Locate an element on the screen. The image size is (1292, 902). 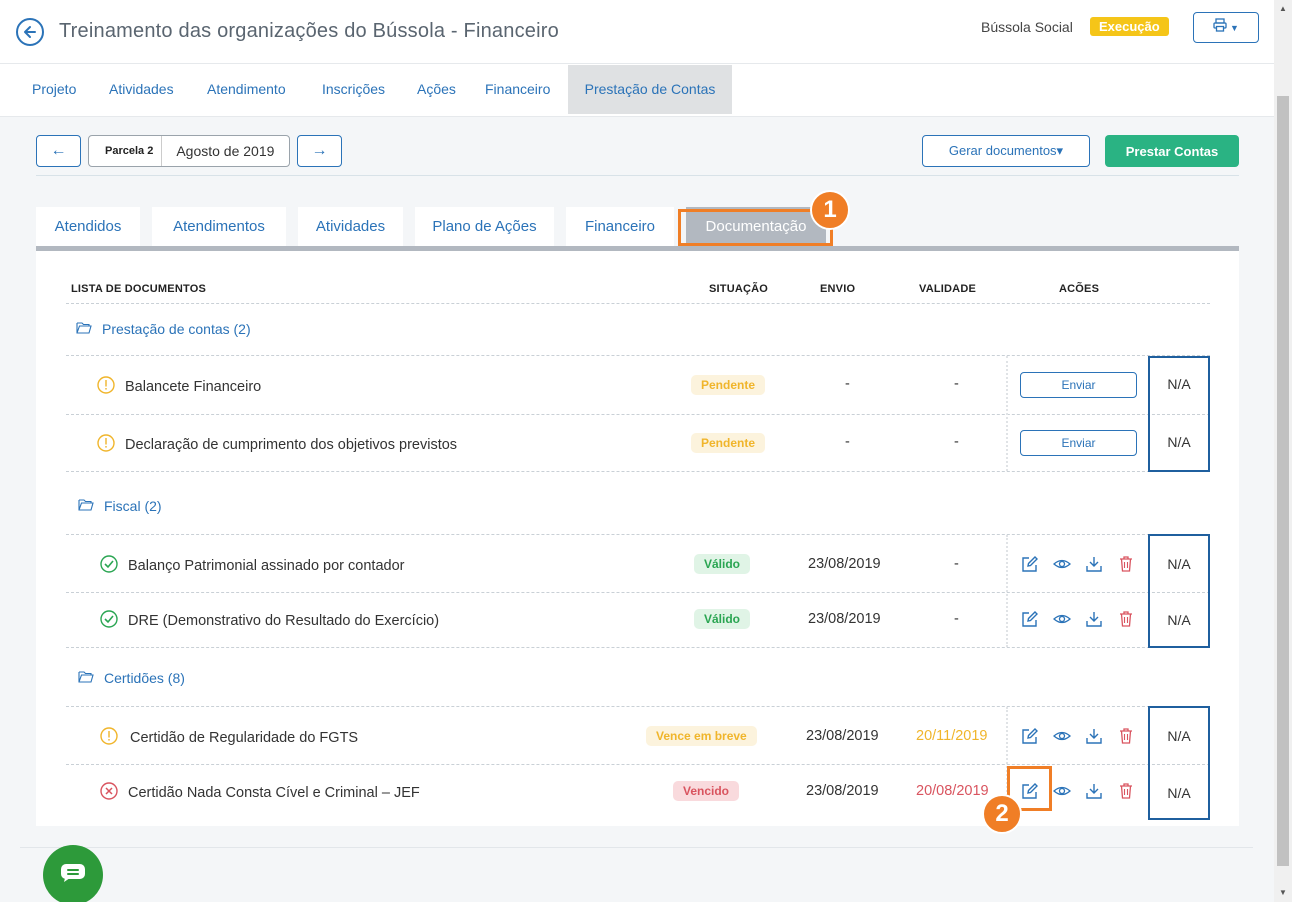
column-header-sent: ENVIO is located at coordinates (838, 289).